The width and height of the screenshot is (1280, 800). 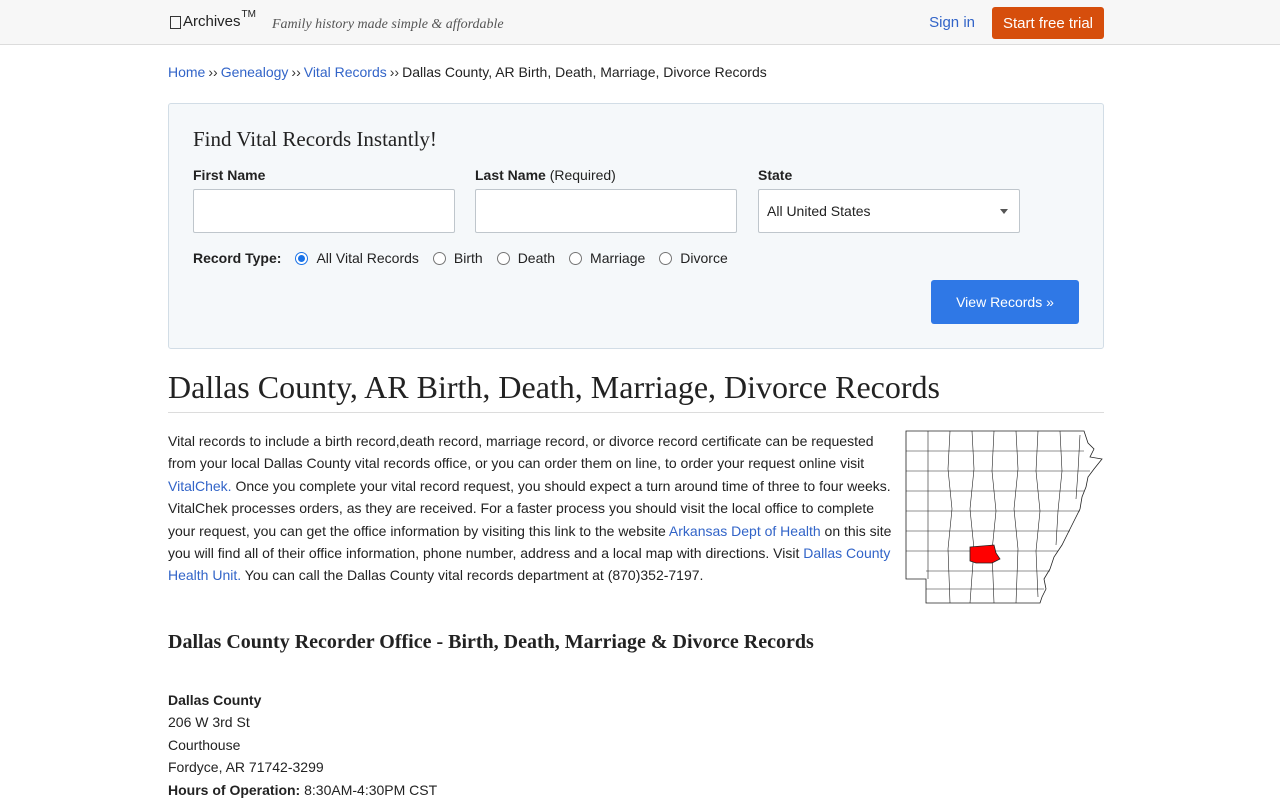 I want to click on last-name-required-note: (Required), so click(x=582, y=175).